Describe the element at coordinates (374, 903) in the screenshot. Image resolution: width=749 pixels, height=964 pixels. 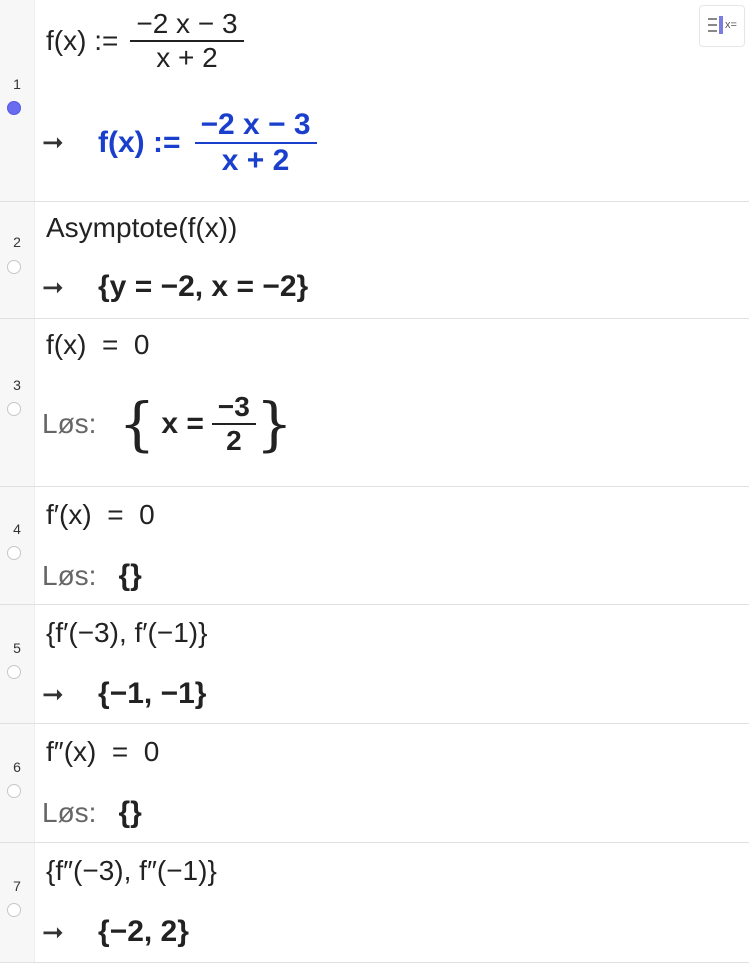
I see `cas-row-7: 7 {f″(−3), f″(−1)} ➞ {−2, 2}` at that location.